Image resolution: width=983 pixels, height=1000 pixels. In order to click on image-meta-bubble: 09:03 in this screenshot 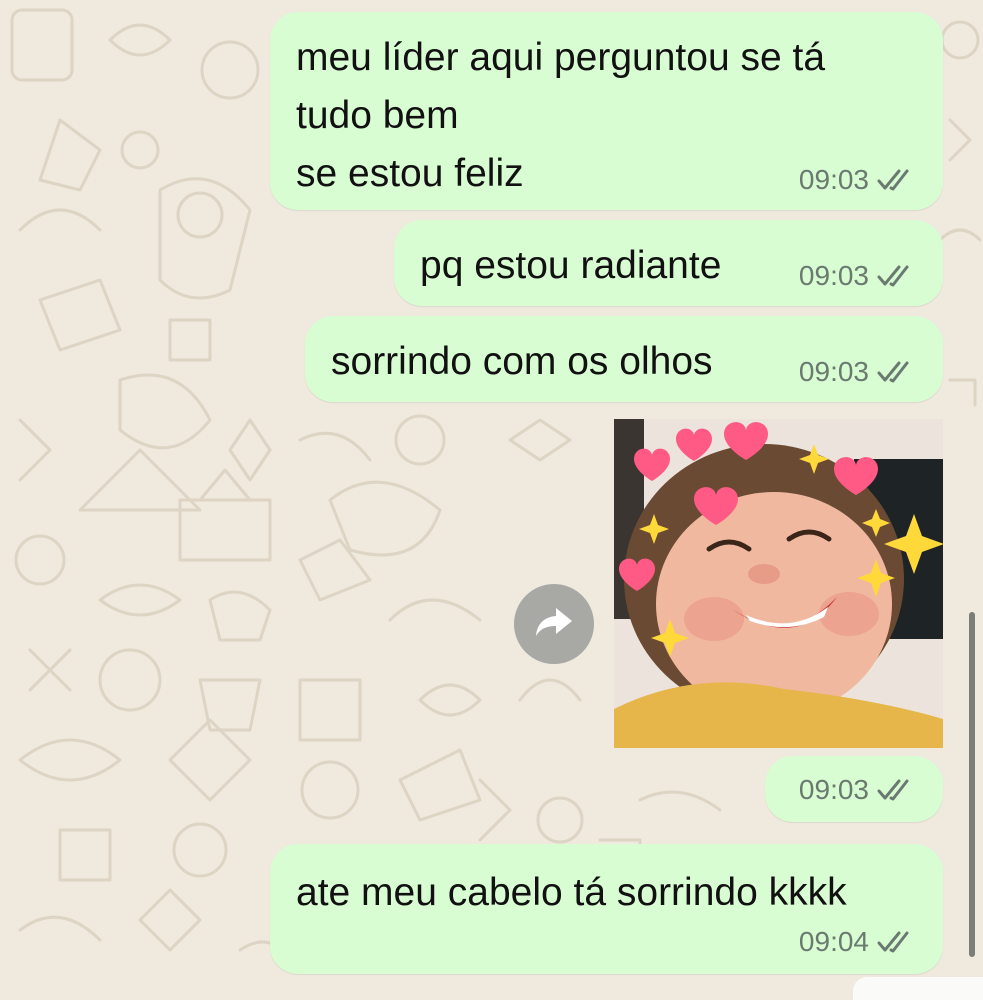, I will do `click(854, 789)`.